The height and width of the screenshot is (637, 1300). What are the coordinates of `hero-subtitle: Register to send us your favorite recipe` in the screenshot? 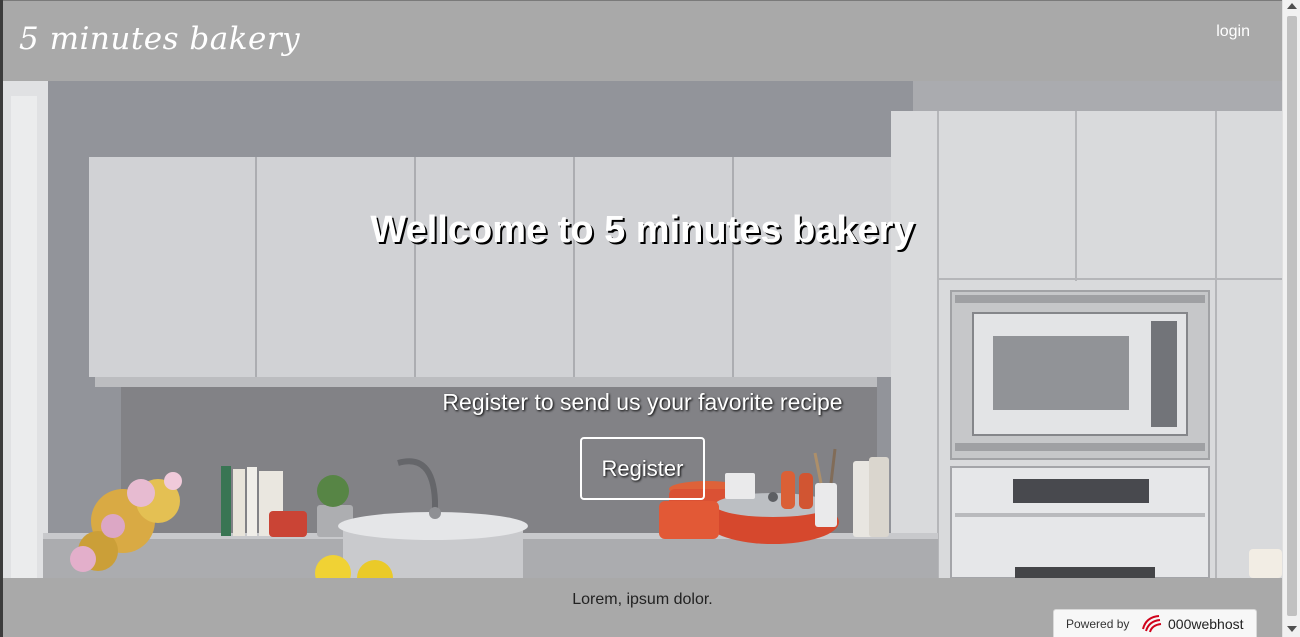 It's located at (642, 402).